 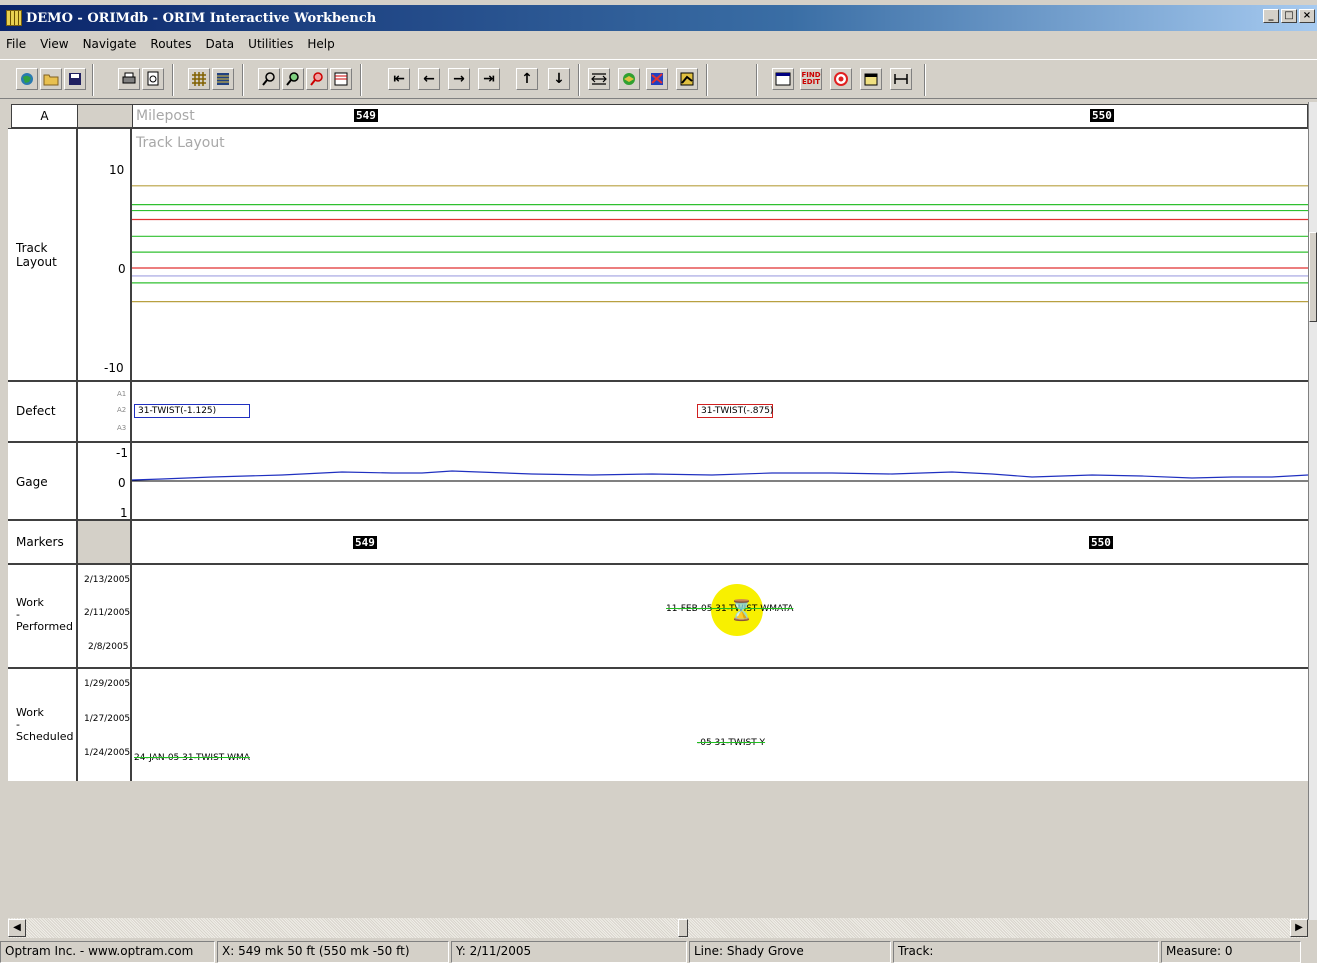 I want to click on work-scheduled-label: Work - Scheduled, so click(x=45, y=724).